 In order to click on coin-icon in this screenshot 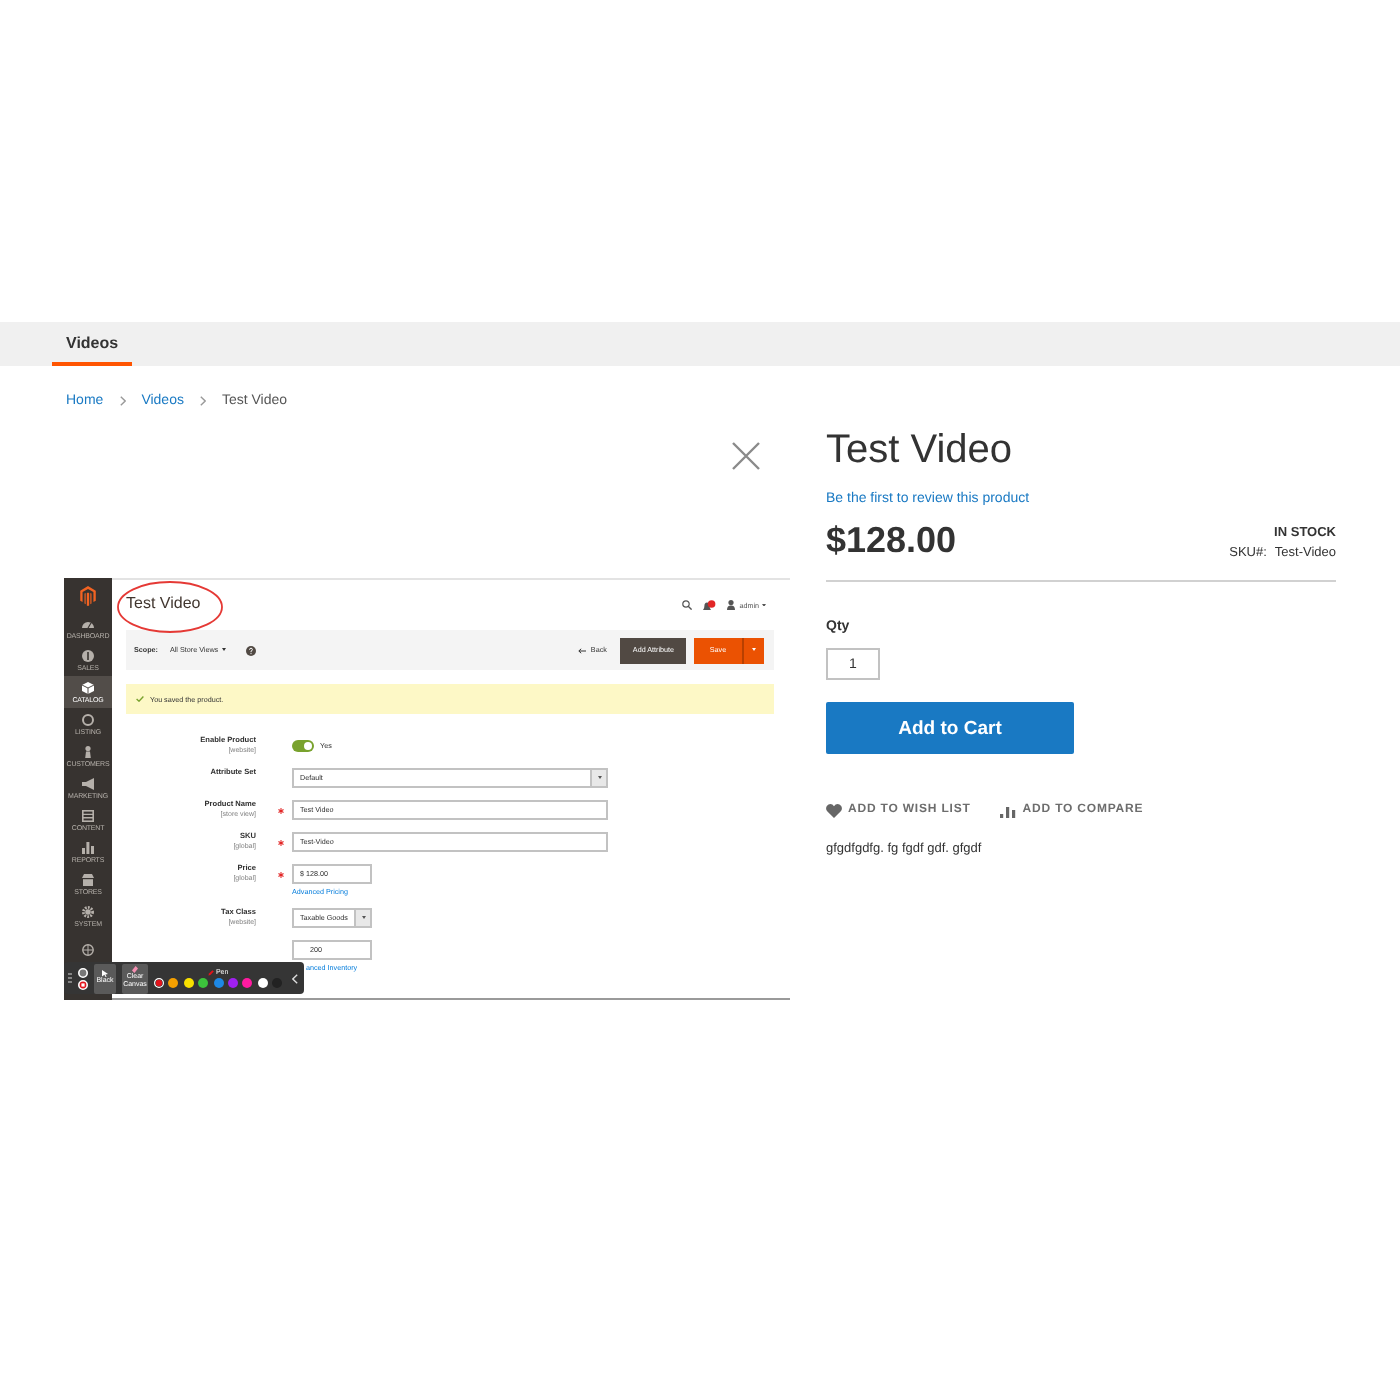, I will do `click(88, 655)`.